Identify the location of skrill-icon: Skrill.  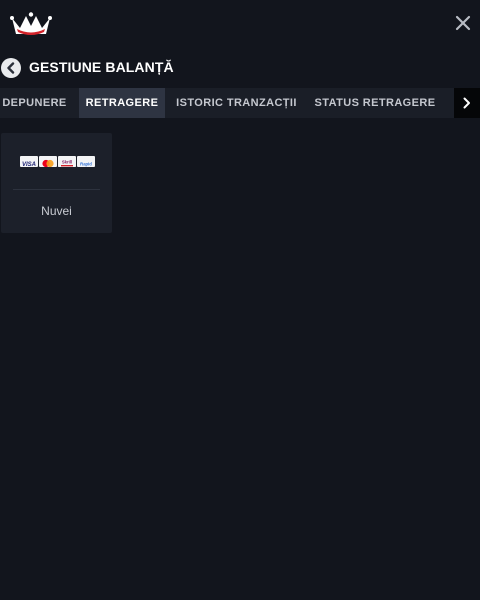
(67, 161).